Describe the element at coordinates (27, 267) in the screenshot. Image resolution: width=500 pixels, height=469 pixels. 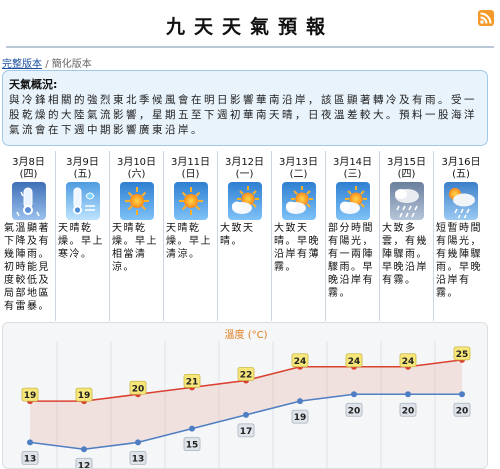
I see `day-description: 氣溫顯著下降及有幾陣雨。初時能見度較低及局部地區有雷暴。` at that location.